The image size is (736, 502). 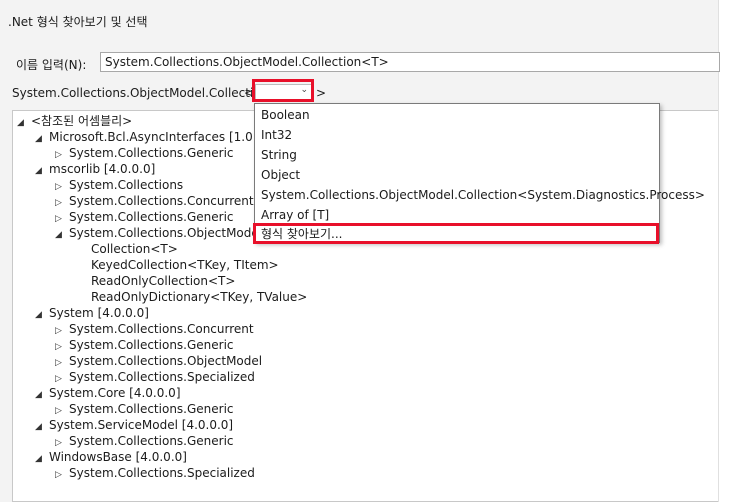 What do you see at coordinates (279, 155) in the screenshot?
I see `option-string: String` at bounding box center [279, 155].